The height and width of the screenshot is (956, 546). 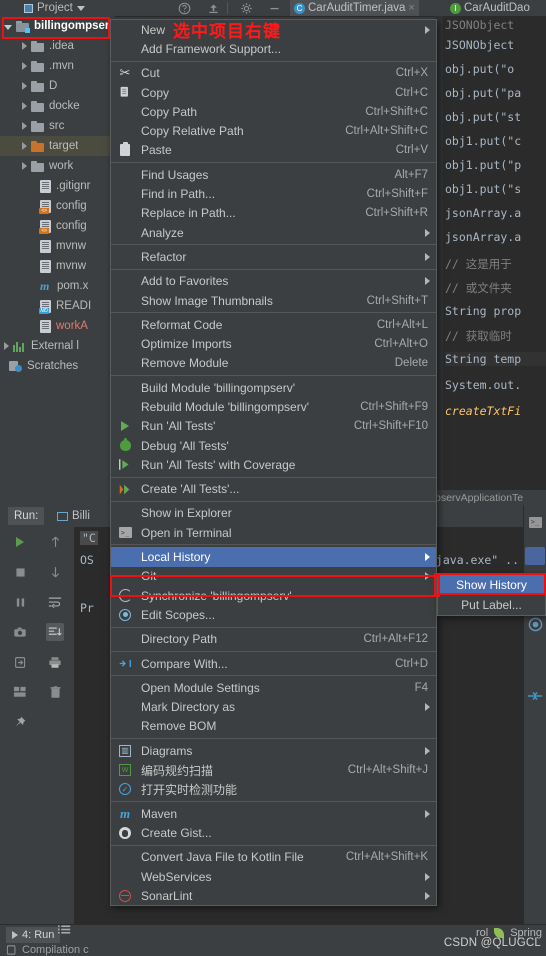 I want to click on down-arrow-icon, so click(x=55, y=572).